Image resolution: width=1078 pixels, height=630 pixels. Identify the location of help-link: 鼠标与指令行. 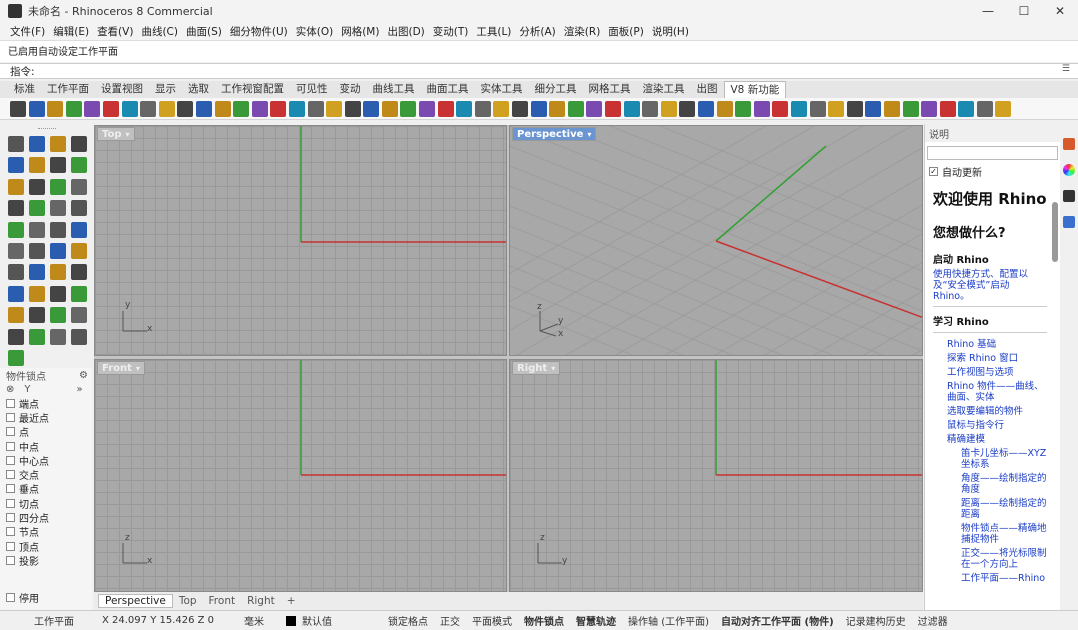
(990, 425).